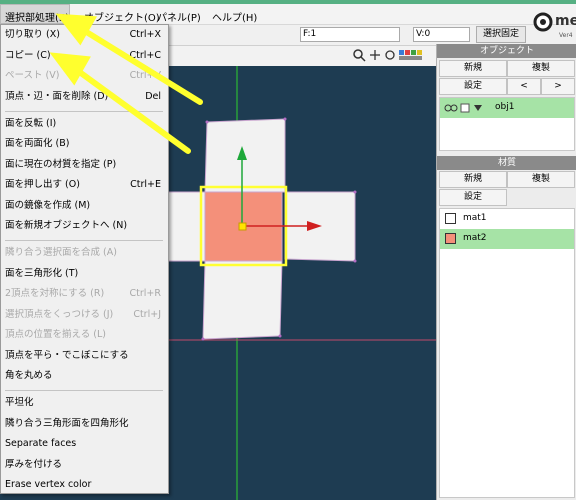  I want to click on annotation-arrowhead-icon, so click(76, 29).